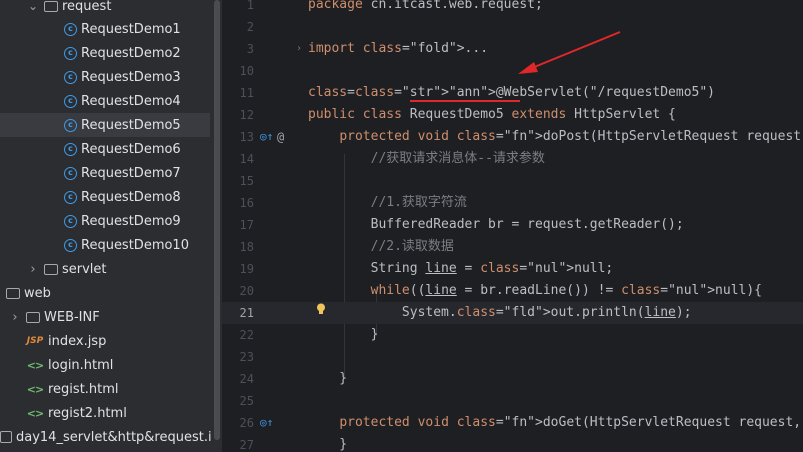  I want to click on tree-item-day14-servlet-http-request-iml: day14_servlet&http&request.iml, so click(106, 437).